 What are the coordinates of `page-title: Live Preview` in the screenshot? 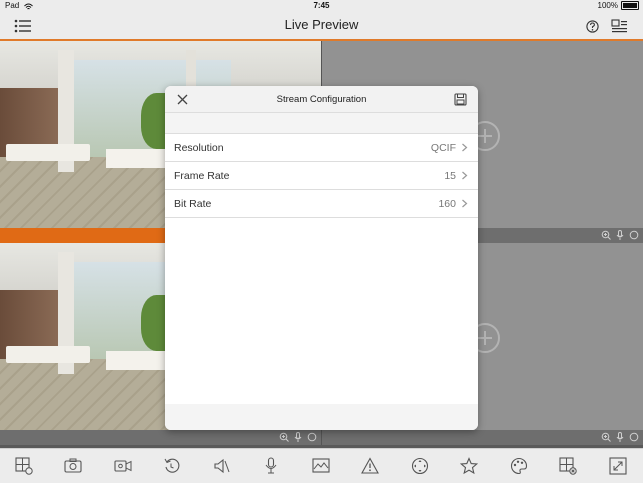 It's located at (321, 24).